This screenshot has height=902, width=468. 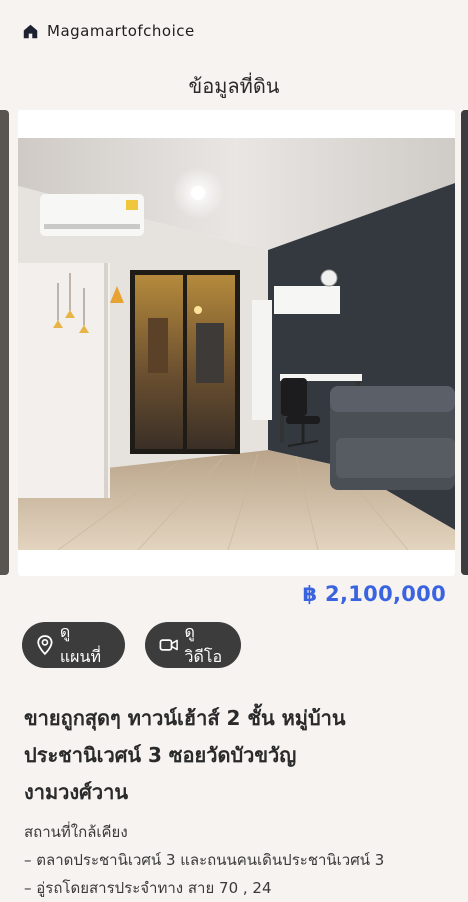 I want to click on next-image-peek, so click(x=464, y=342).